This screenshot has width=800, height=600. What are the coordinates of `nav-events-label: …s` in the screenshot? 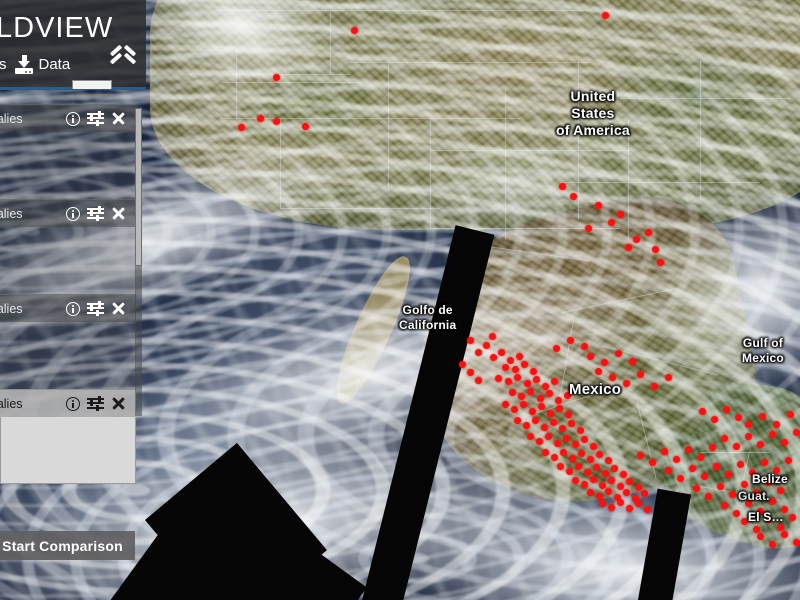 It's located at (3, 64).